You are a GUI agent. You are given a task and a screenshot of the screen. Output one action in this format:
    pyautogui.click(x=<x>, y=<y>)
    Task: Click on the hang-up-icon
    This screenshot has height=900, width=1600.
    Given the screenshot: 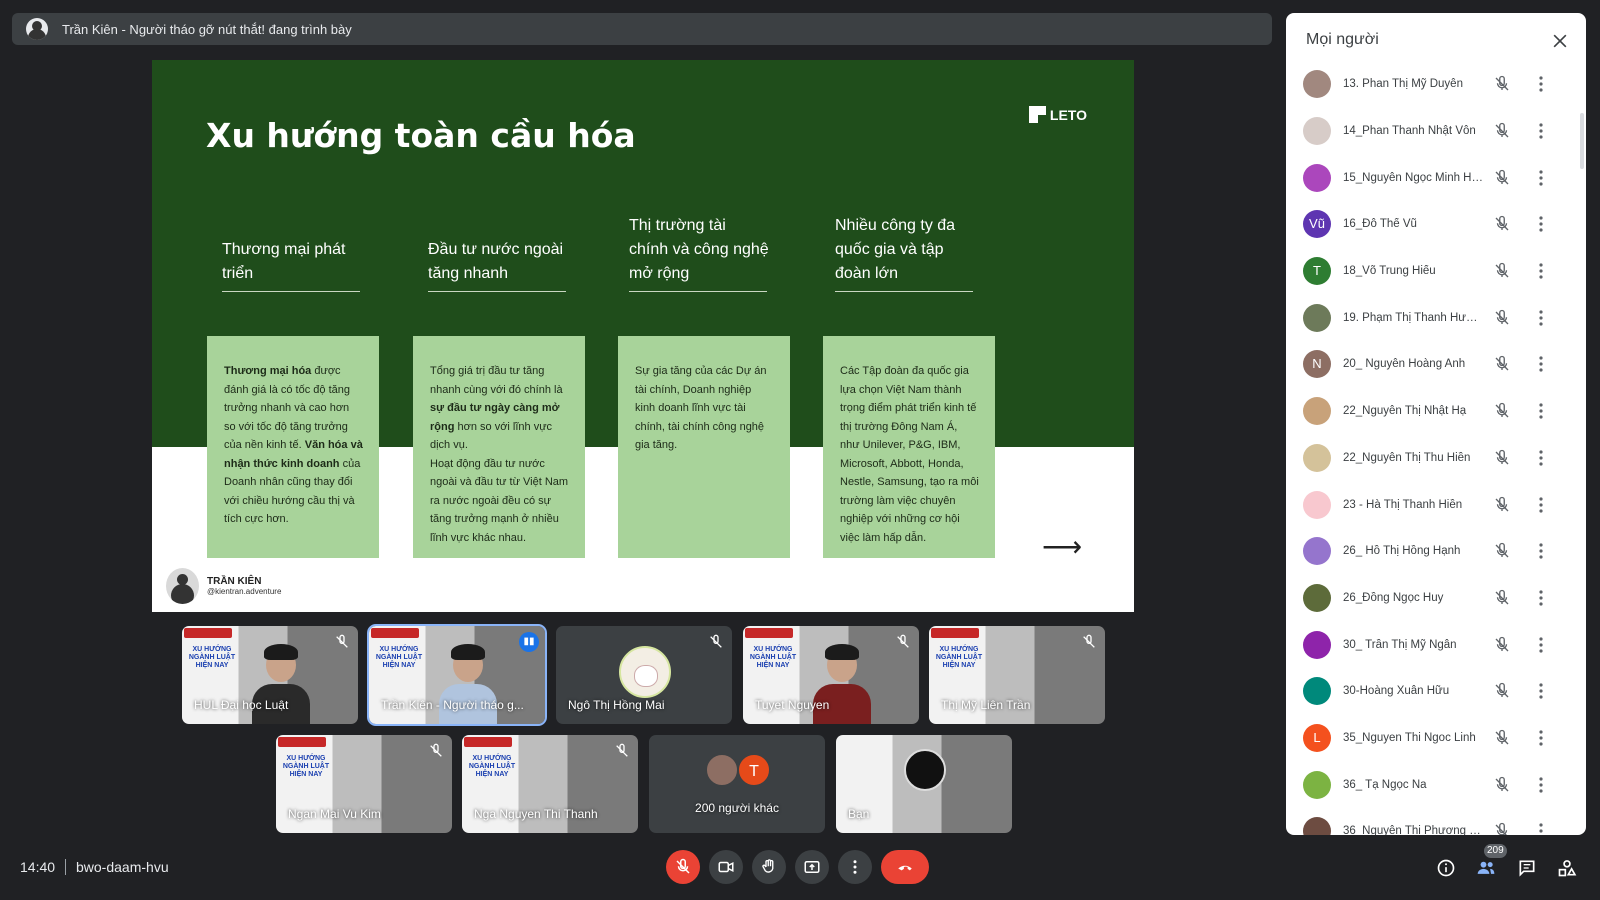 What is the action you would take?
    pyautogui.click(x=905, y=868)
    